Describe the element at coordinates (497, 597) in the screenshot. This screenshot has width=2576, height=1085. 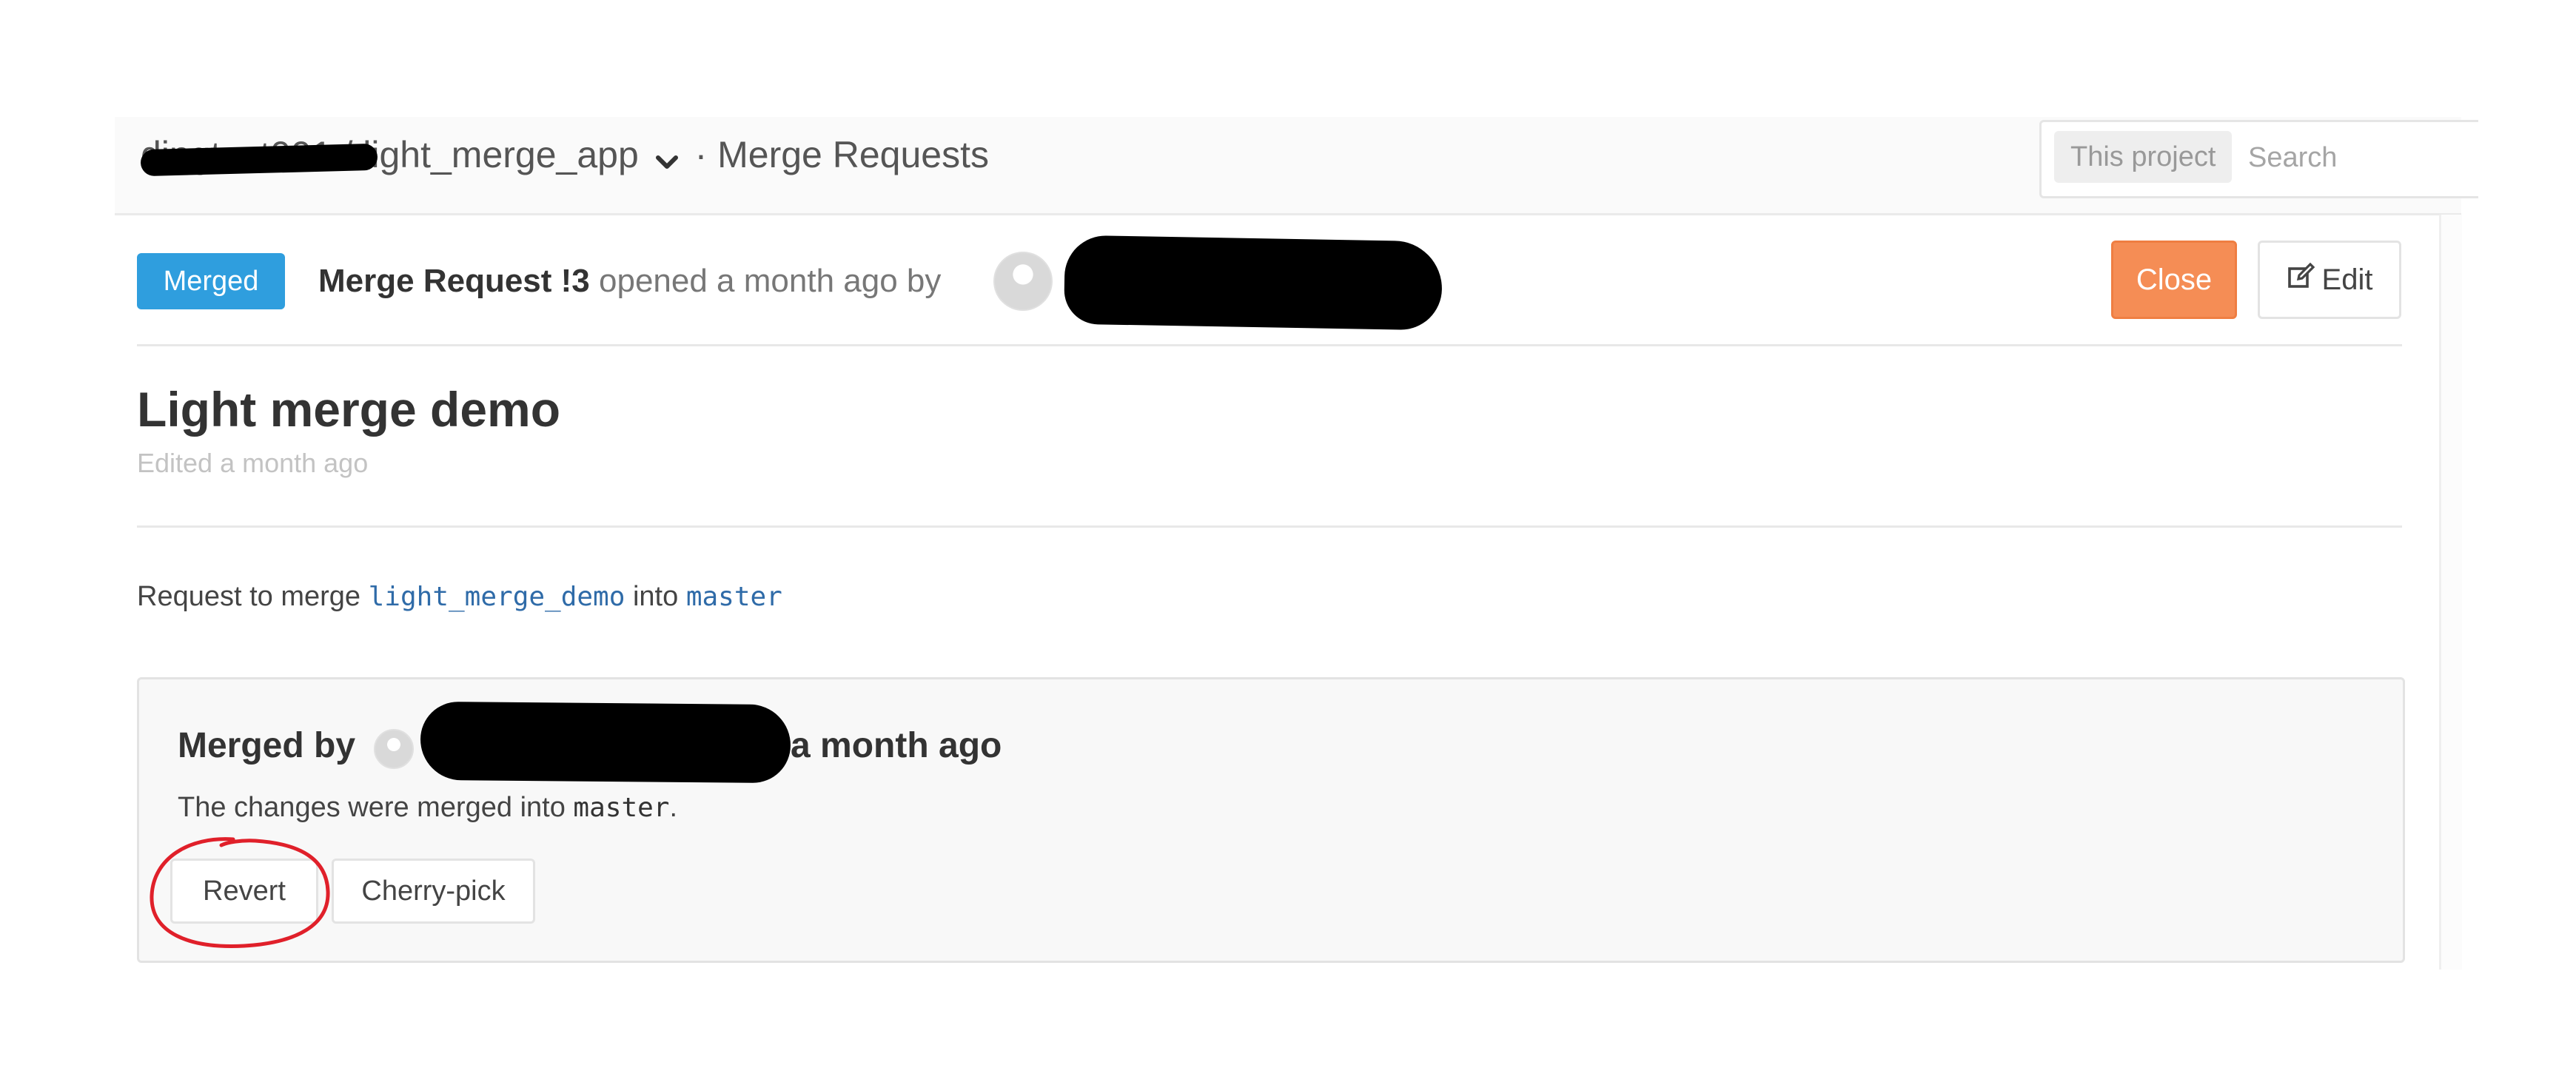
I see `source-branch-link: light_merge_demo` at that location.